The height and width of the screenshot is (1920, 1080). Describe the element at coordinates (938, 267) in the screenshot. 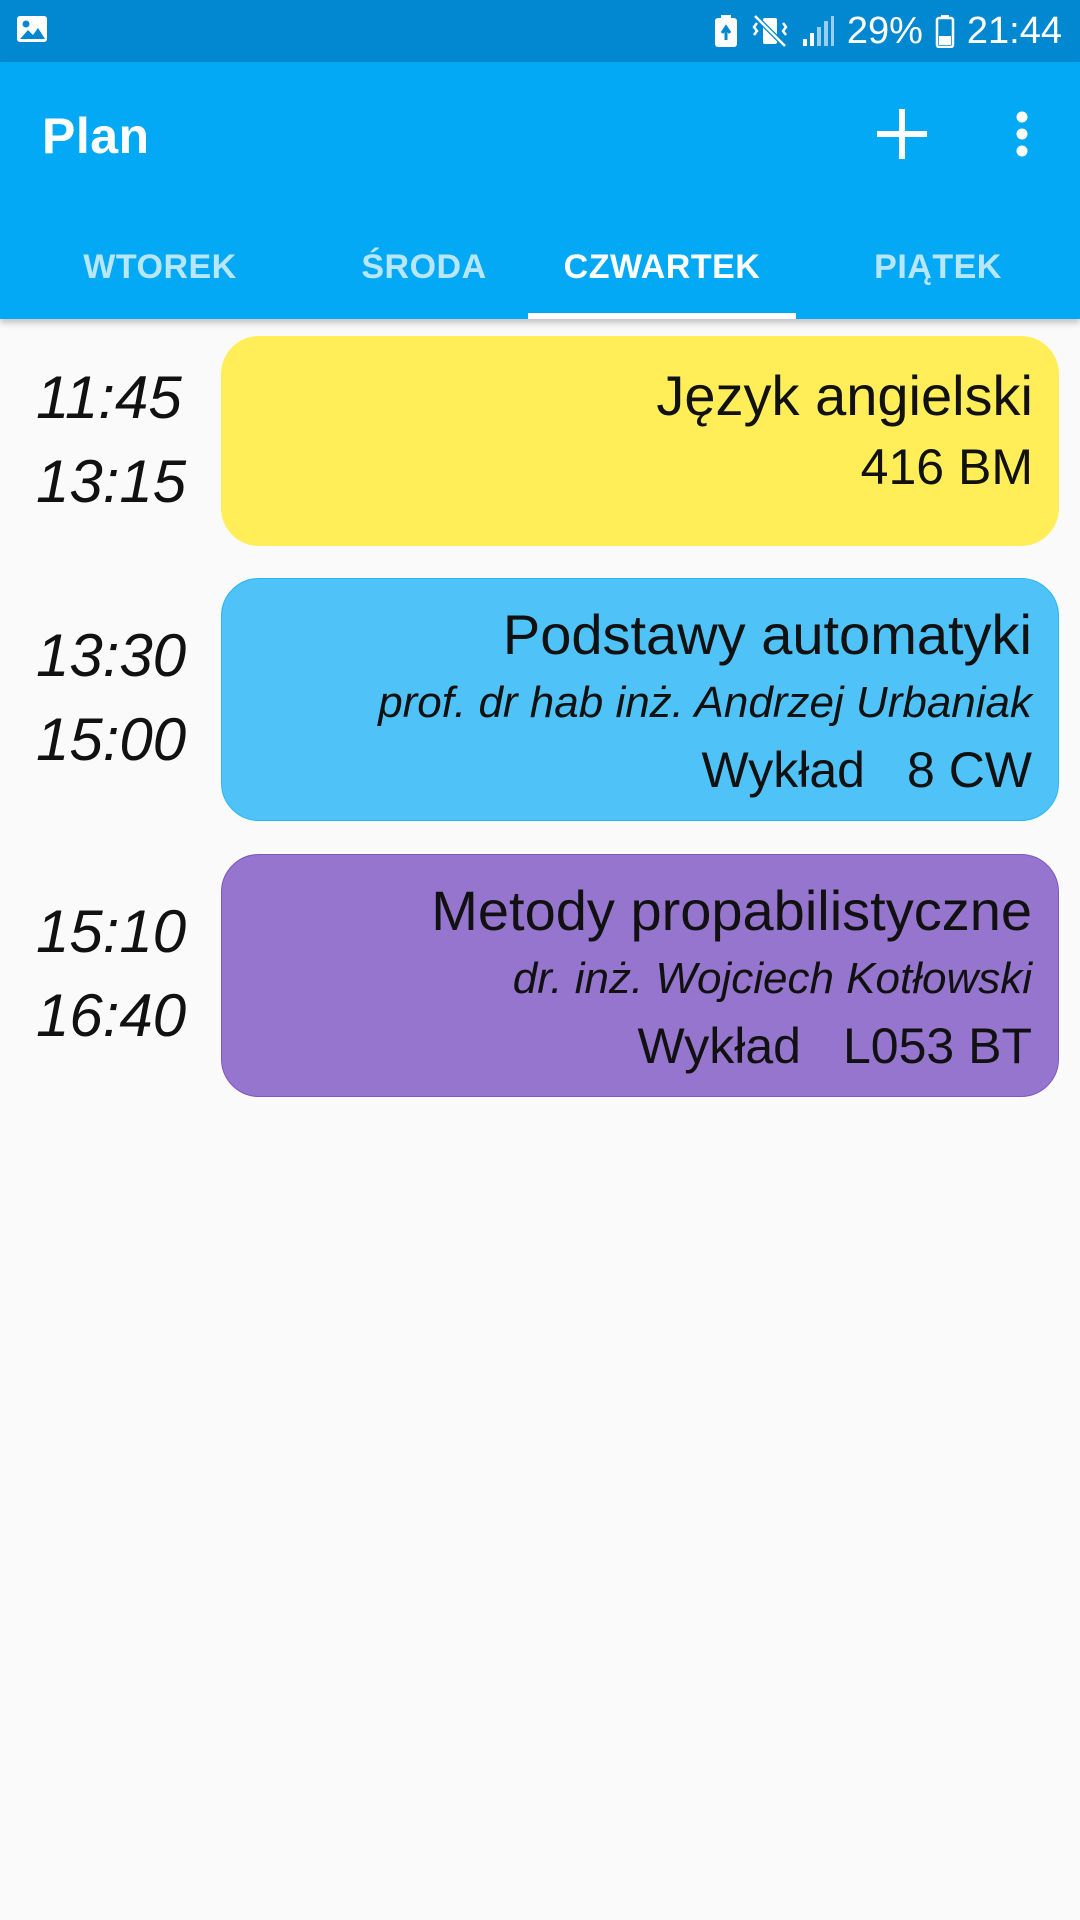

I see `tab-piatek: PIĄTEK` at that location.